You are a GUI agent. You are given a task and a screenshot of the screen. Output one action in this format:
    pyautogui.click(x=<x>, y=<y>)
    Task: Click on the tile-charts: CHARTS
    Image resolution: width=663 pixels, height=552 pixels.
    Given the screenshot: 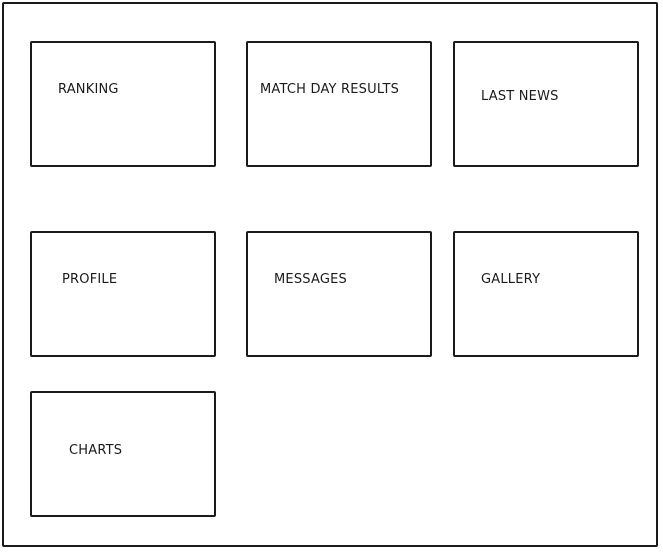 What is the action you would take?
    pyautogui.click(x=123, y=454)
    